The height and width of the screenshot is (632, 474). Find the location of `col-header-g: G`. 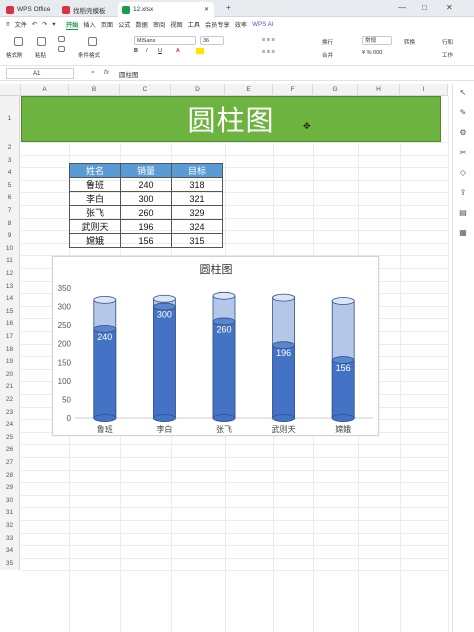

col-header-g: G is located at coordinates (335, 90).